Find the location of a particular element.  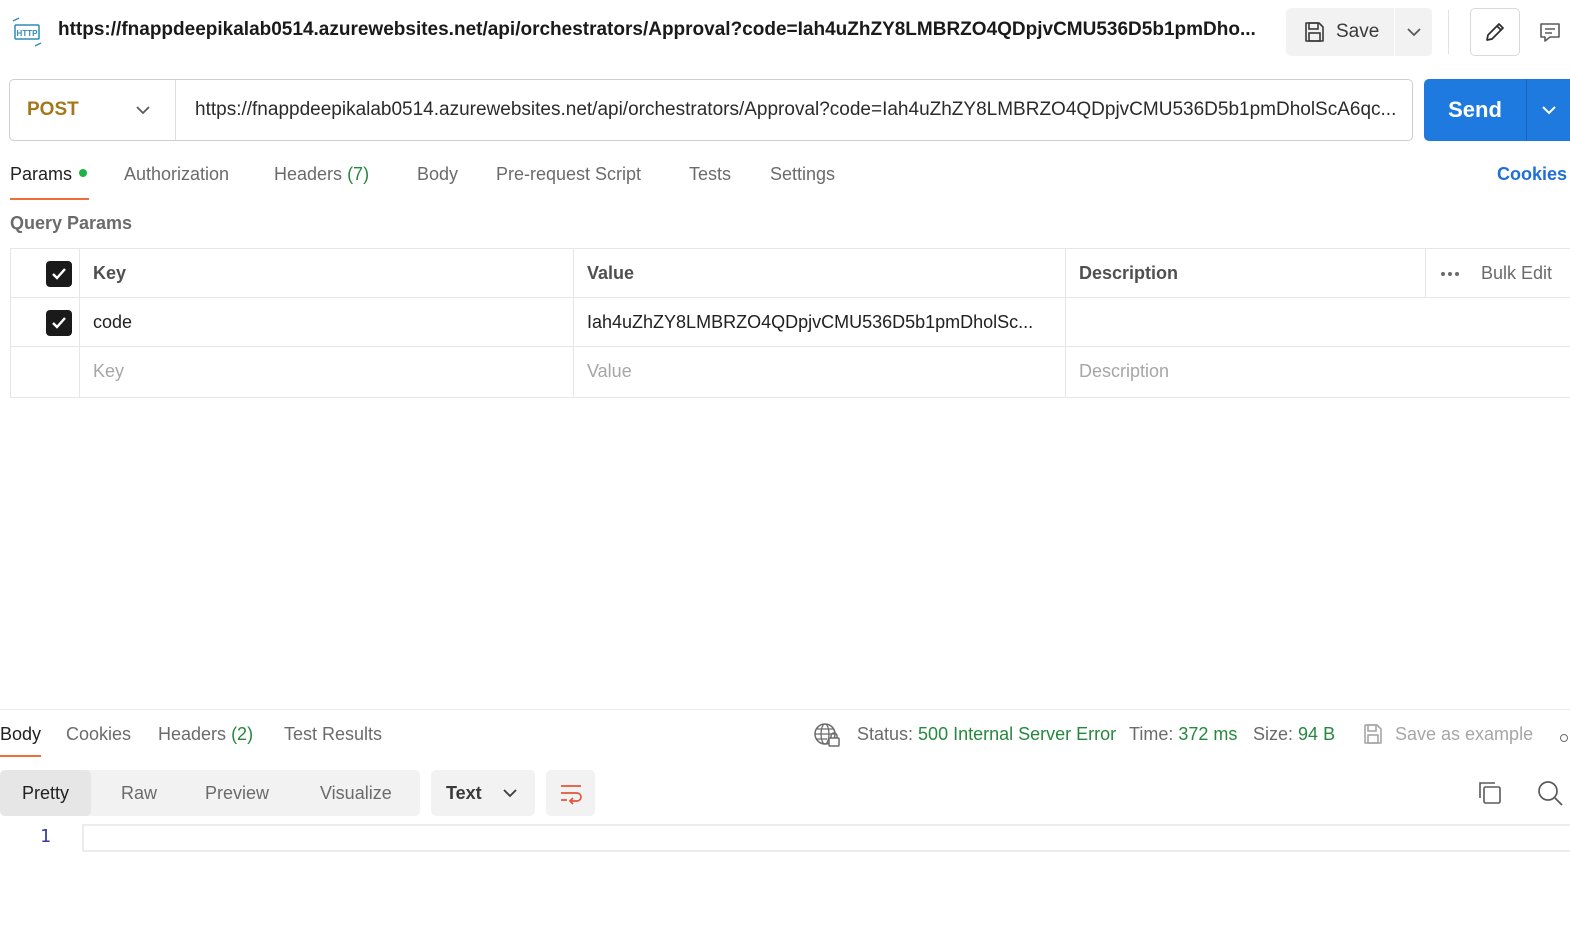

response-tab-headers-label: Headers is located at coordinates (192, 734).